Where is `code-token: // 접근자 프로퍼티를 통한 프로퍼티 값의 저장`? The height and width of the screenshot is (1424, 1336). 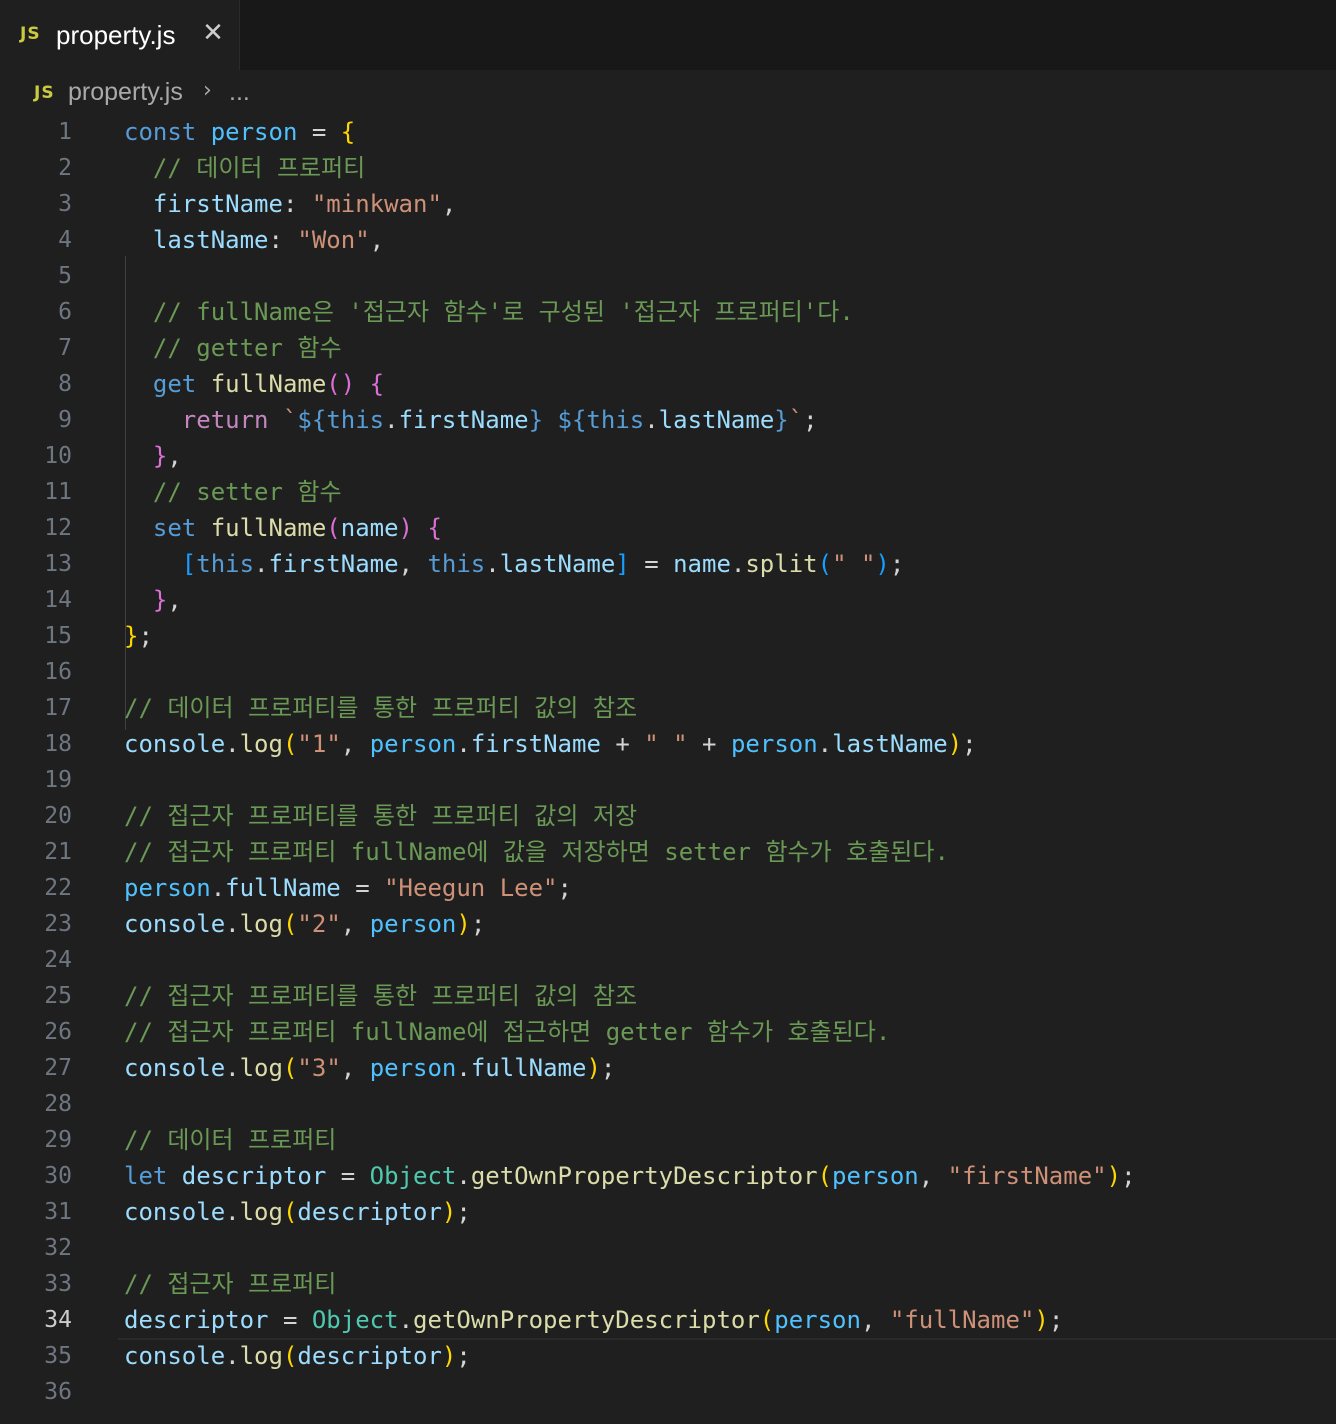
code-token: // 접근자 프로퍼티를 통한 프로퍼티 값의 저장 is located at coordinates (381, 816).